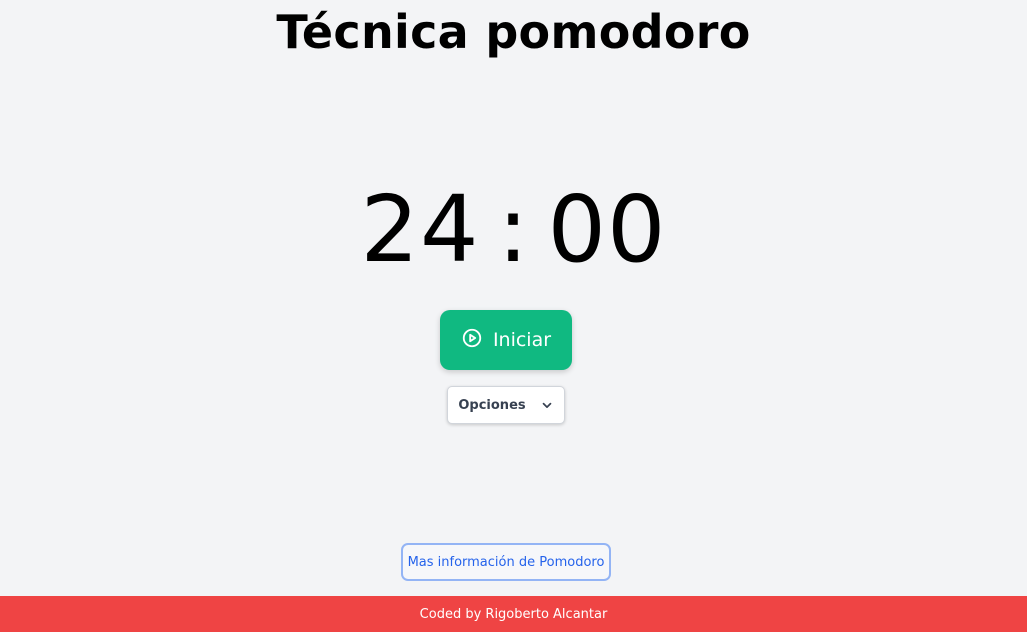 This screenshot has height=632, width=1027. I want to click on footer-credit: Coded by Rigoberto Alcantar, so click(513, 614).